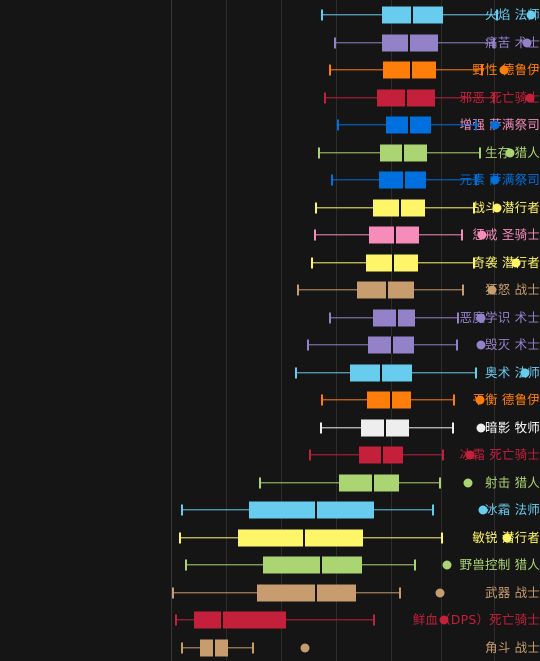  Describe the element at coordinates (270, 318) in the screenshot. I see `boxplot-row: 恶魔学识 术士` at that location.